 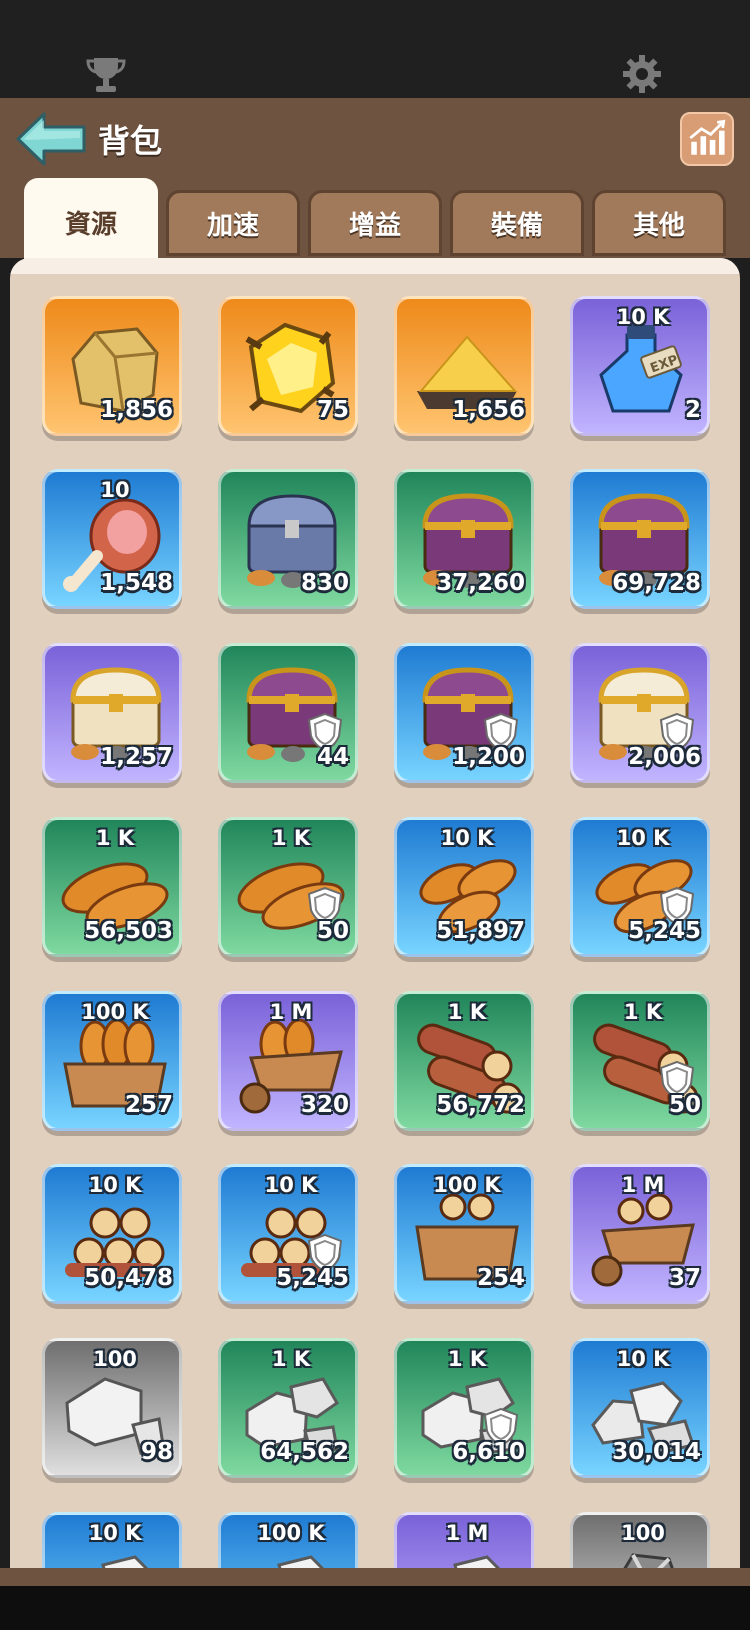 I want to click on item-count: 51,897, so click(x=480, y=931).